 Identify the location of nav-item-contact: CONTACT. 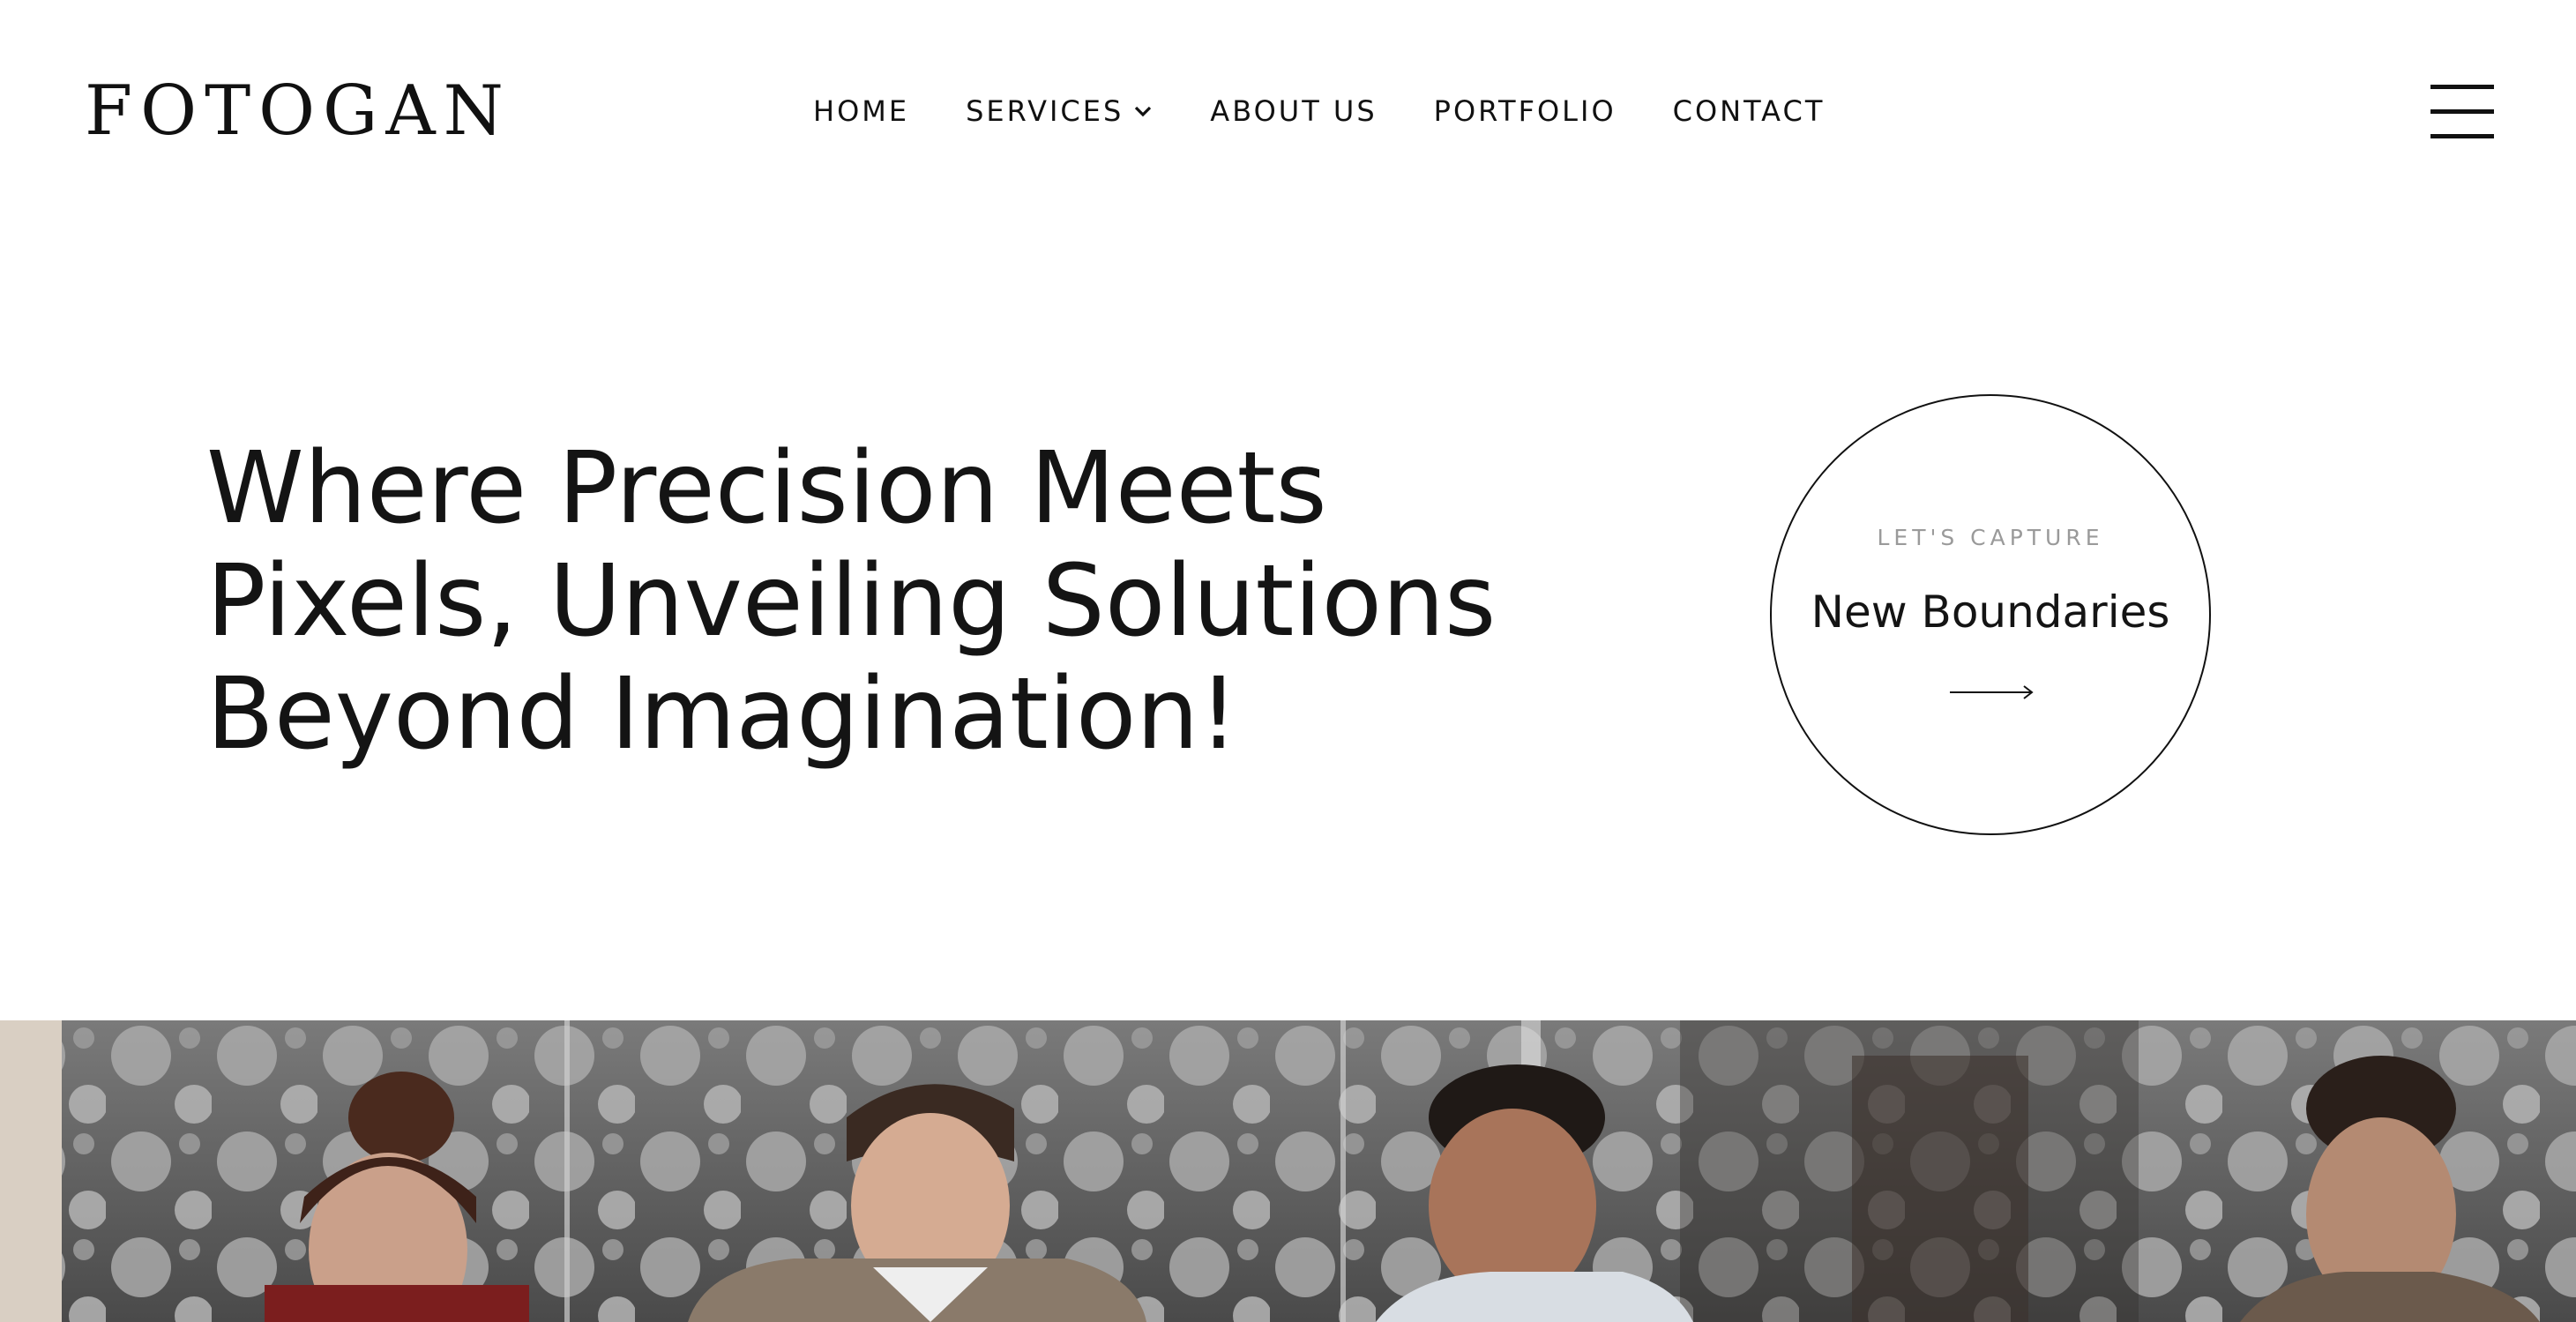
(1749, 111).